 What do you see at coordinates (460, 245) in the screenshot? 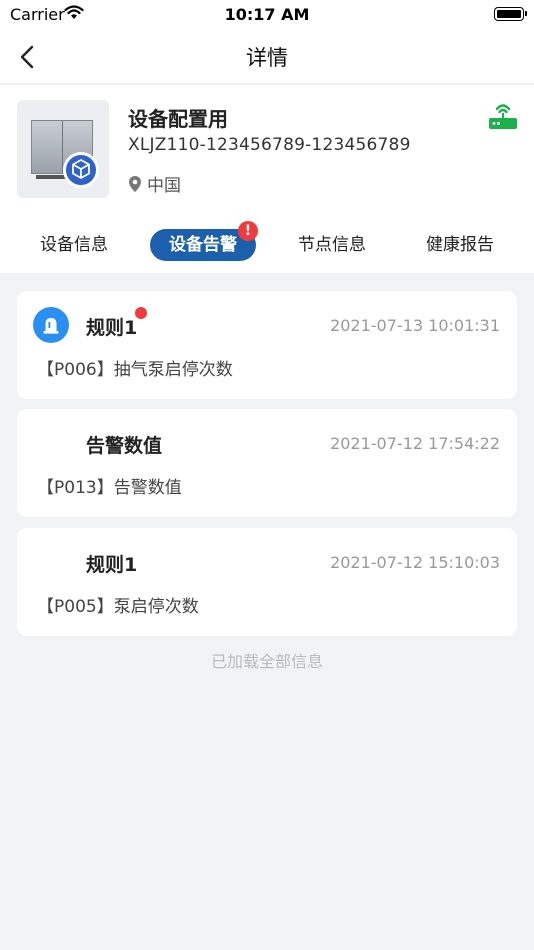
I see `tab-health-report: 健康报告` at bounding box center [460, 245].